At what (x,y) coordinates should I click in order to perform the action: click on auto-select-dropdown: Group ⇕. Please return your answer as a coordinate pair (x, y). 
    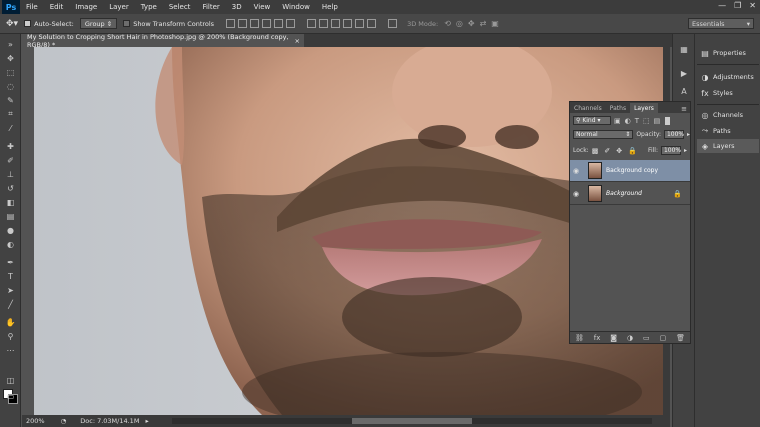
    Looking at the image, I should click on (98, 23).